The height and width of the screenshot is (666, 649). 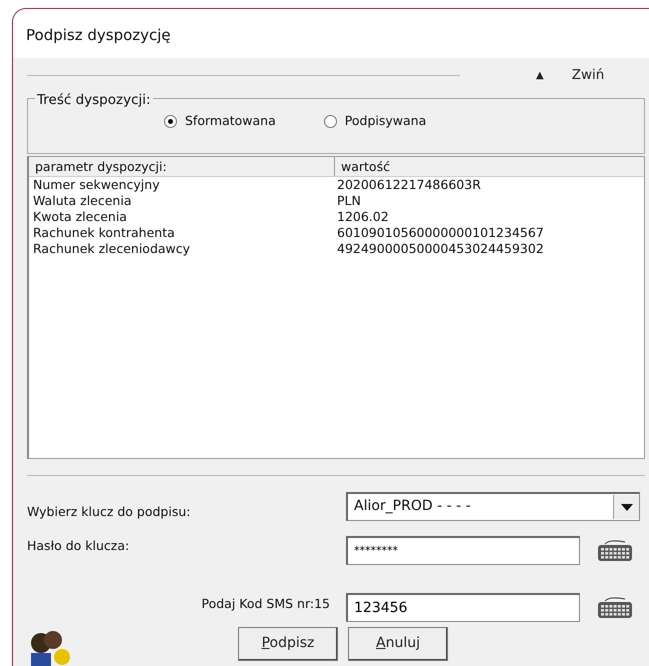 What do you see at coordinates (112, 249) in the screenshot?
I see `table-cell-text: Rachunek zleceniodawcy` at bounding box center [112, 249].